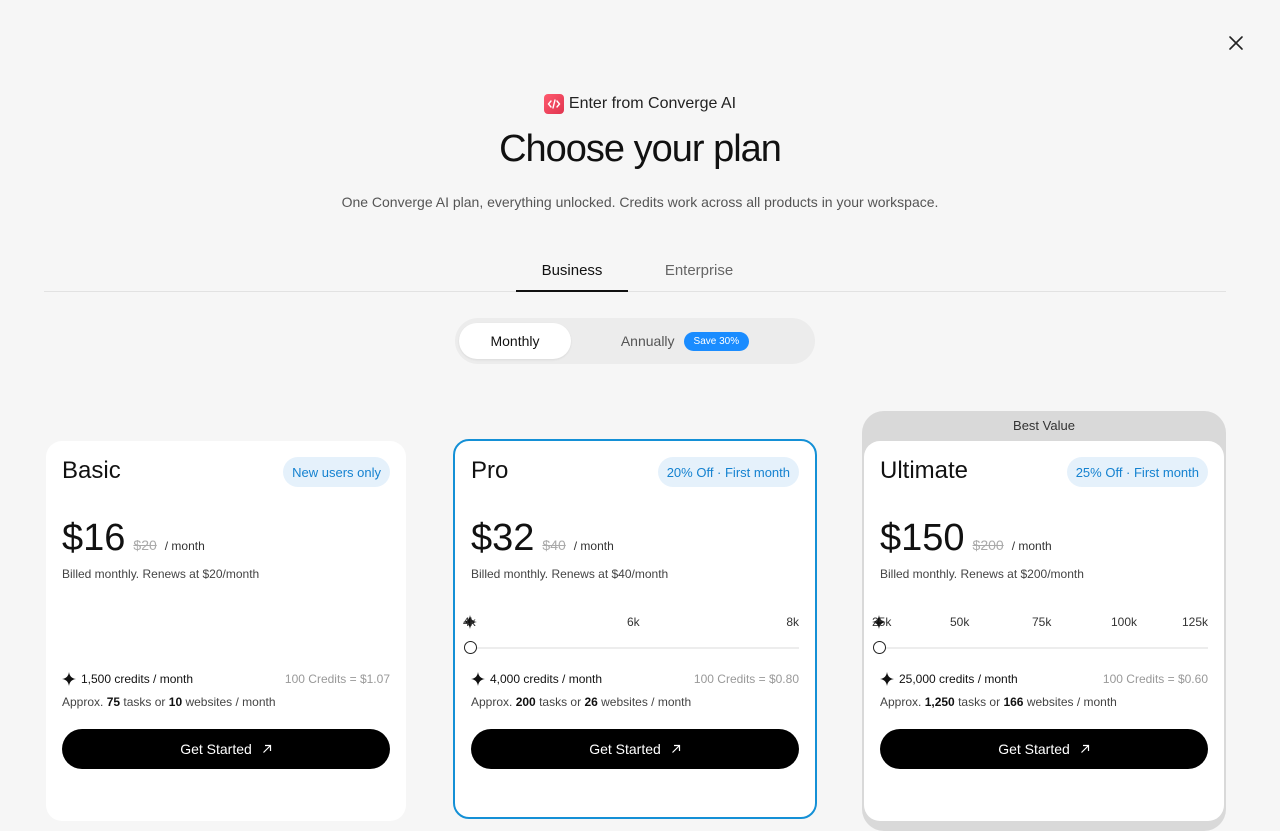 The image size is (1280, 831). What do you see at coordinates (1013, 702) in the screenshot?
I see `websites-count: 166` at bounding box center [1013, 702].